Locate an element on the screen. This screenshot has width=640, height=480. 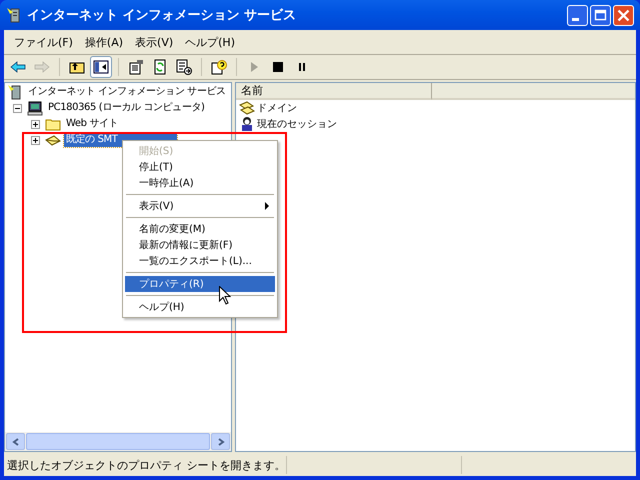
computer-icon is located at coordinates (35, 108).